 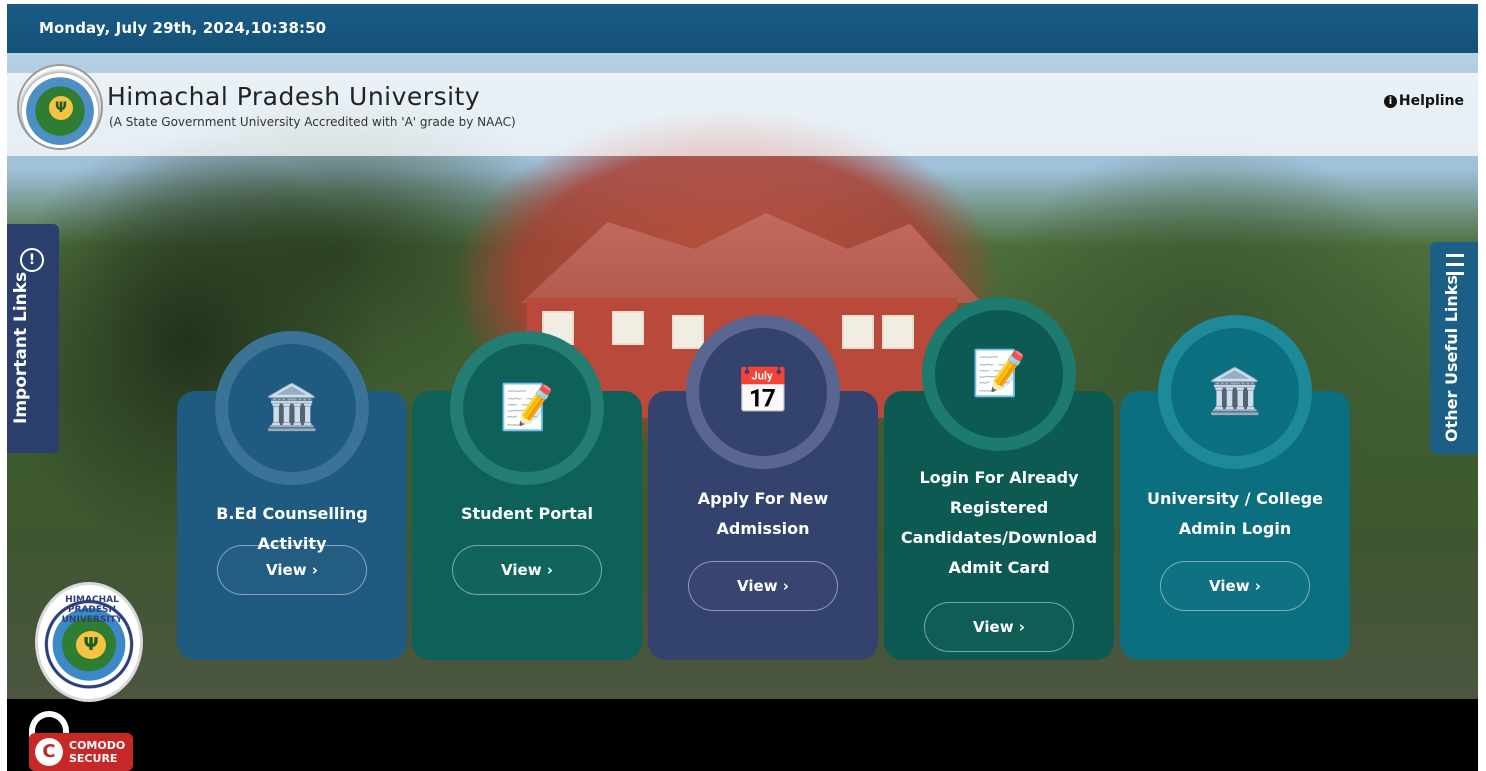 I want to click on card-icon-ring: 📅, so click(x=763, y=392).